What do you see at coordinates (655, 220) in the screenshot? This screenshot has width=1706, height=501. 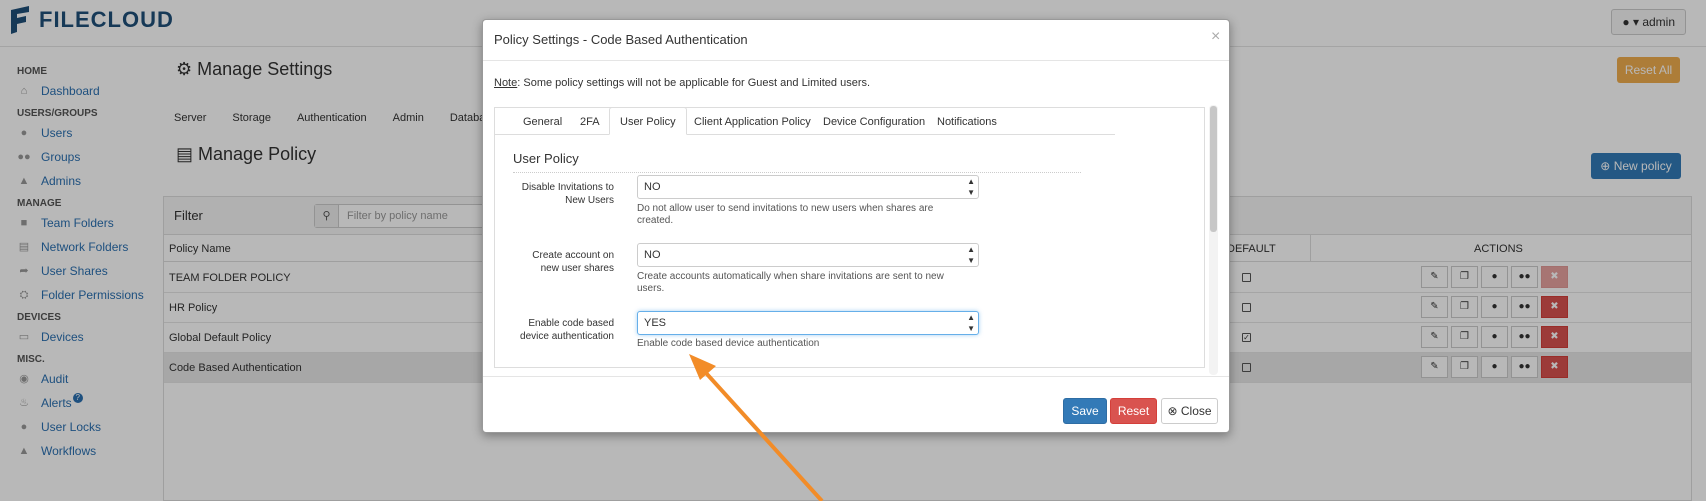 I see `field-help-line: created.` at bounding box center [655, 220].